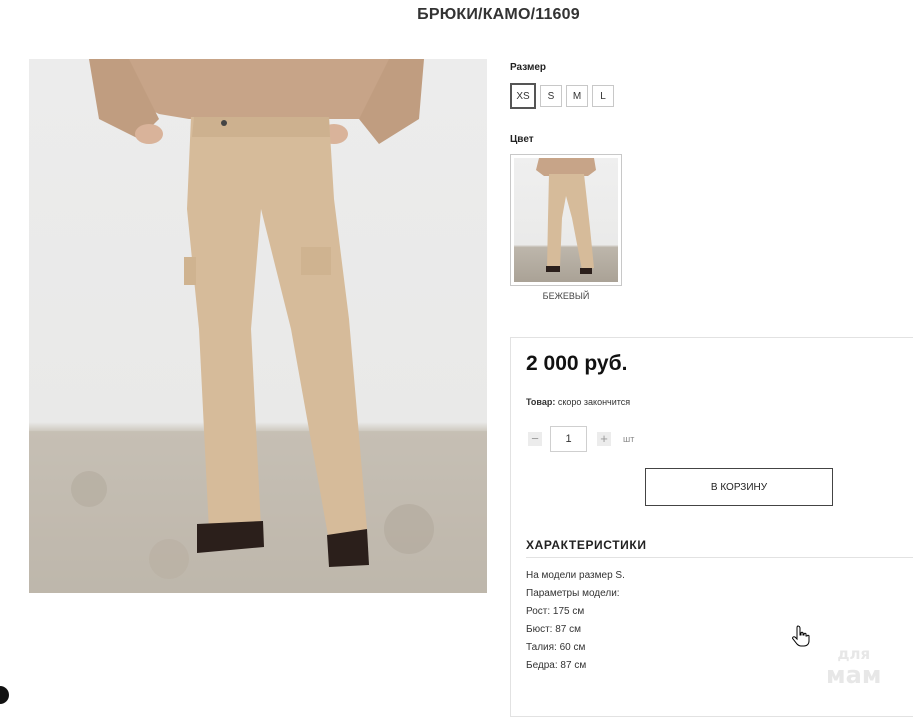 The height and width of the screenshot is (717, 913). Describe the element at coordinates (577, 363) in the screenshot. I see `price: 2 000 руб.` at that location.